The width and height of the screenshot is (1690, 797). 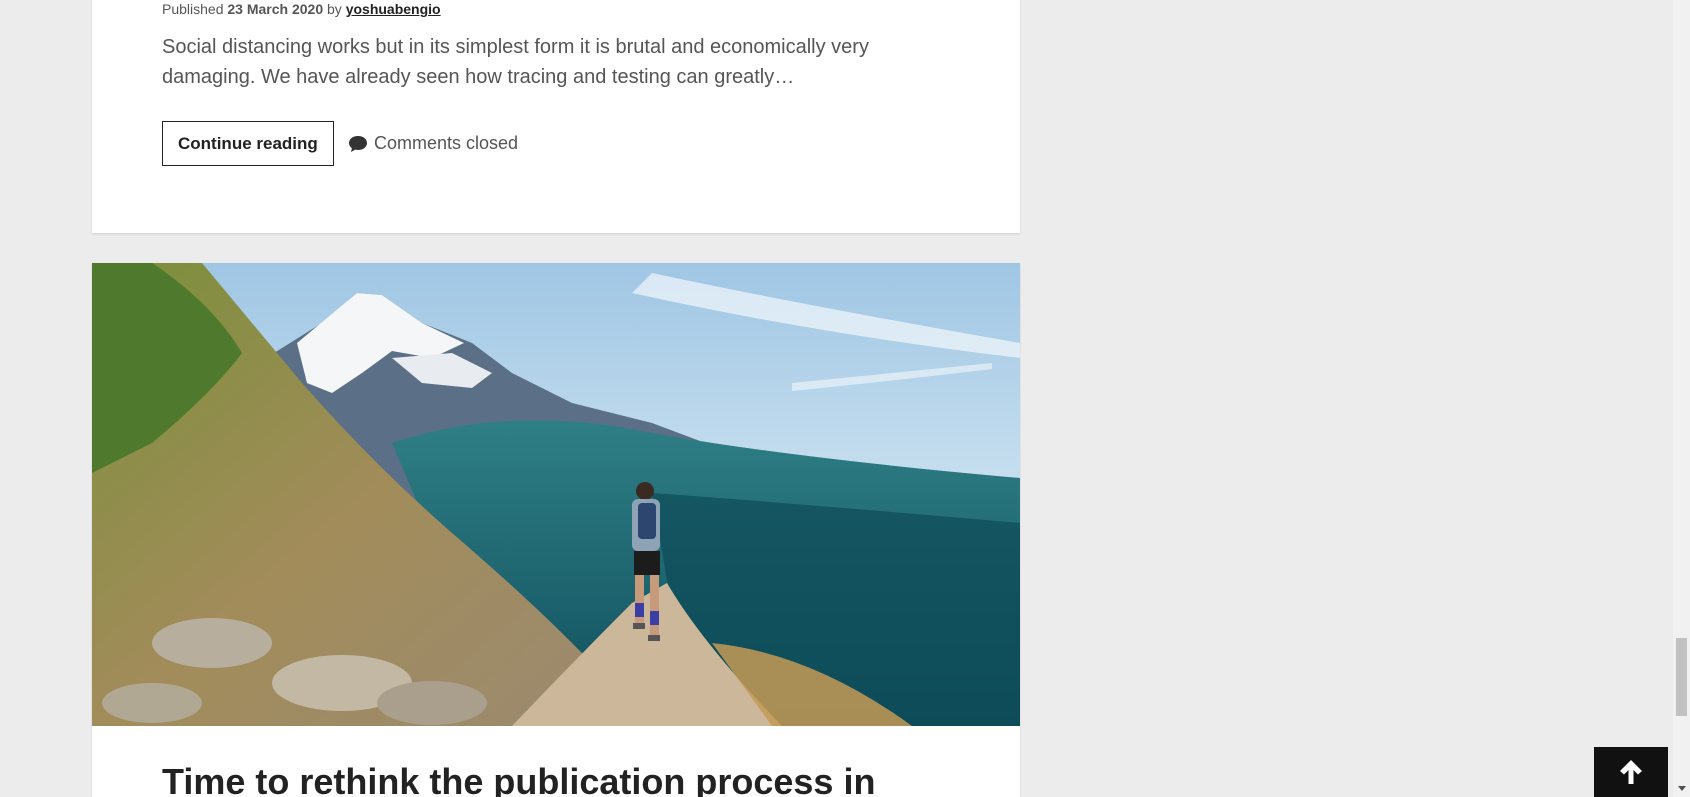 I want to click on arrow-up-icon, so click(x=1631, y=772).